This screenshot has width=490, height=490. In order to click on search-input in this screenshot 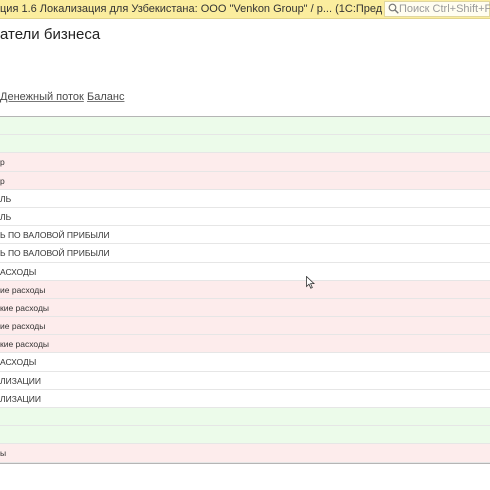, I will do `click(444, 9)`.